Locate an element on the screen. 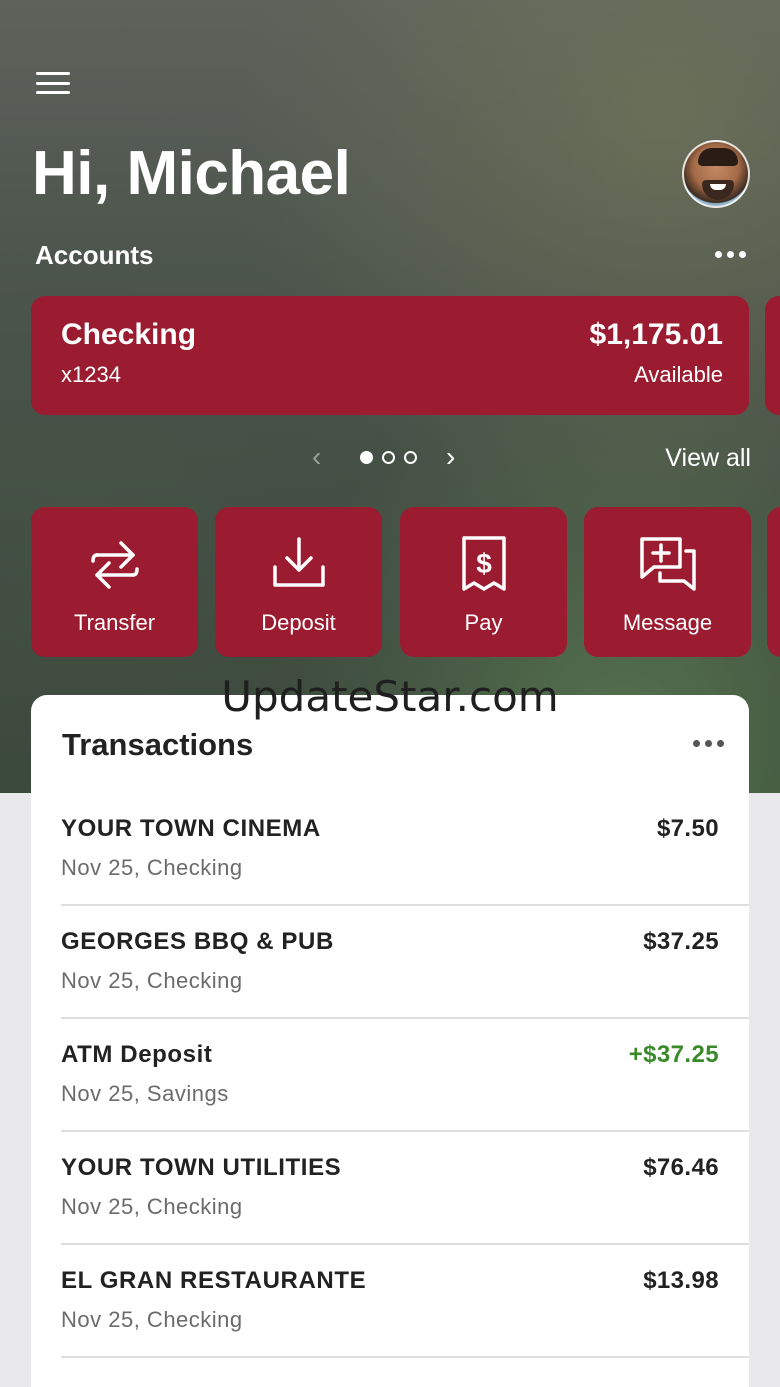 This screenshot has height=1387, width=780. transaction-amount-credit: +$37.25 is located at coordinates (673, 1054).